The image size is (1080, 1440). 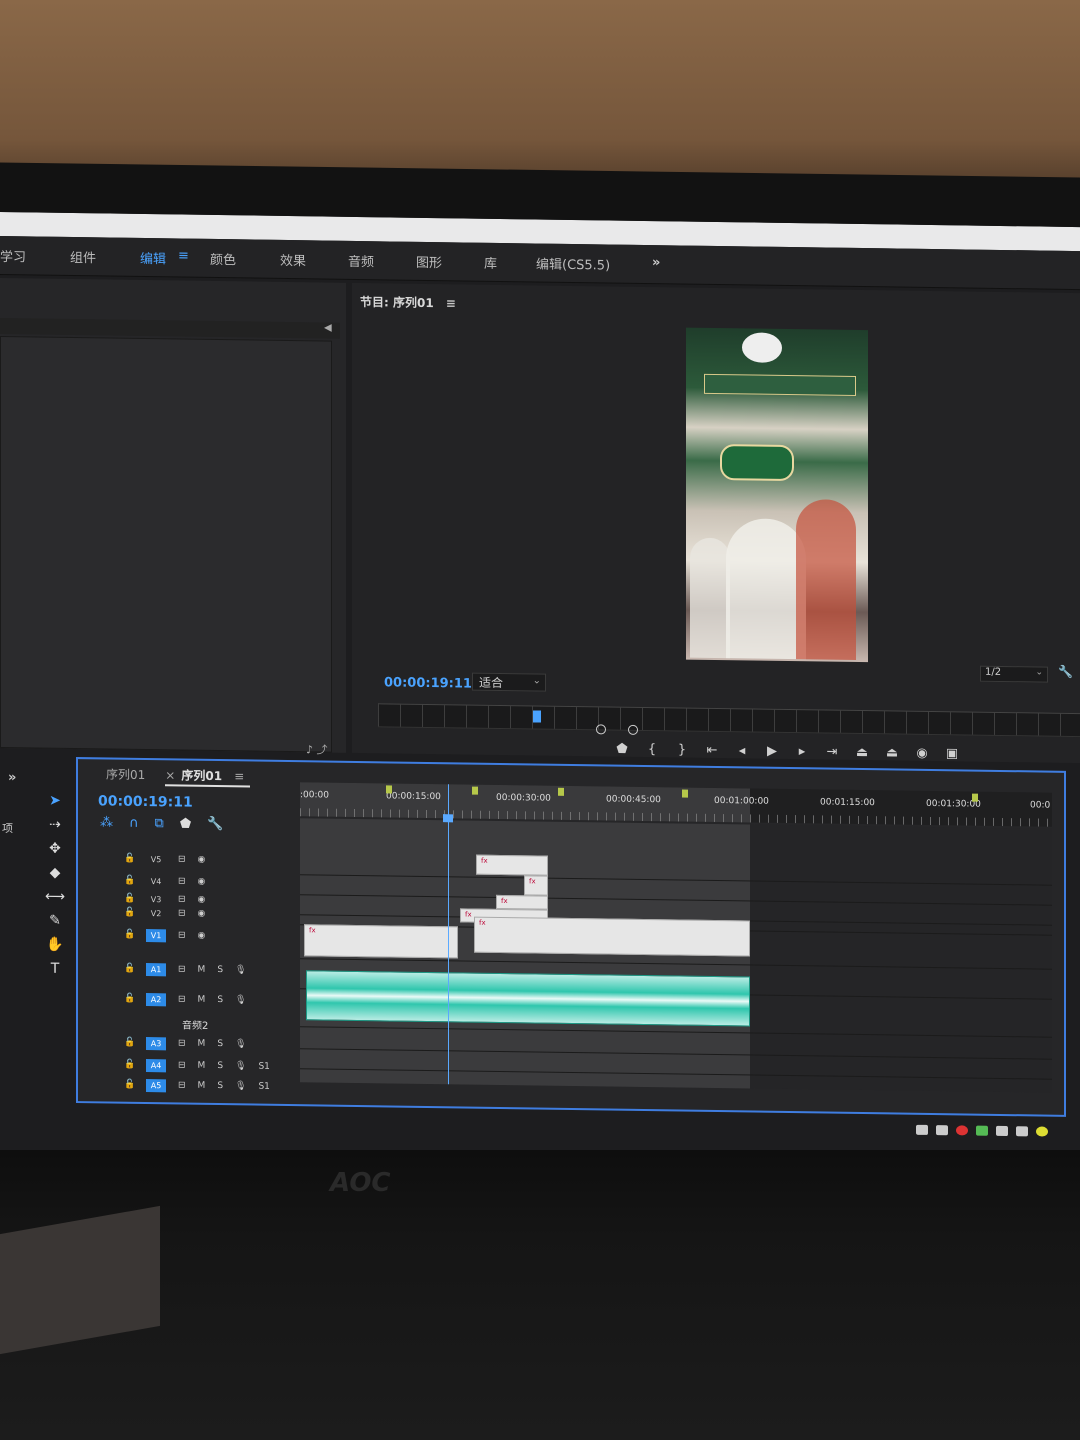 What do you see at coordinates (952, 753) in the screenshot?
I see `button-editor-icon: ▣` at bounding box center [952, 753].